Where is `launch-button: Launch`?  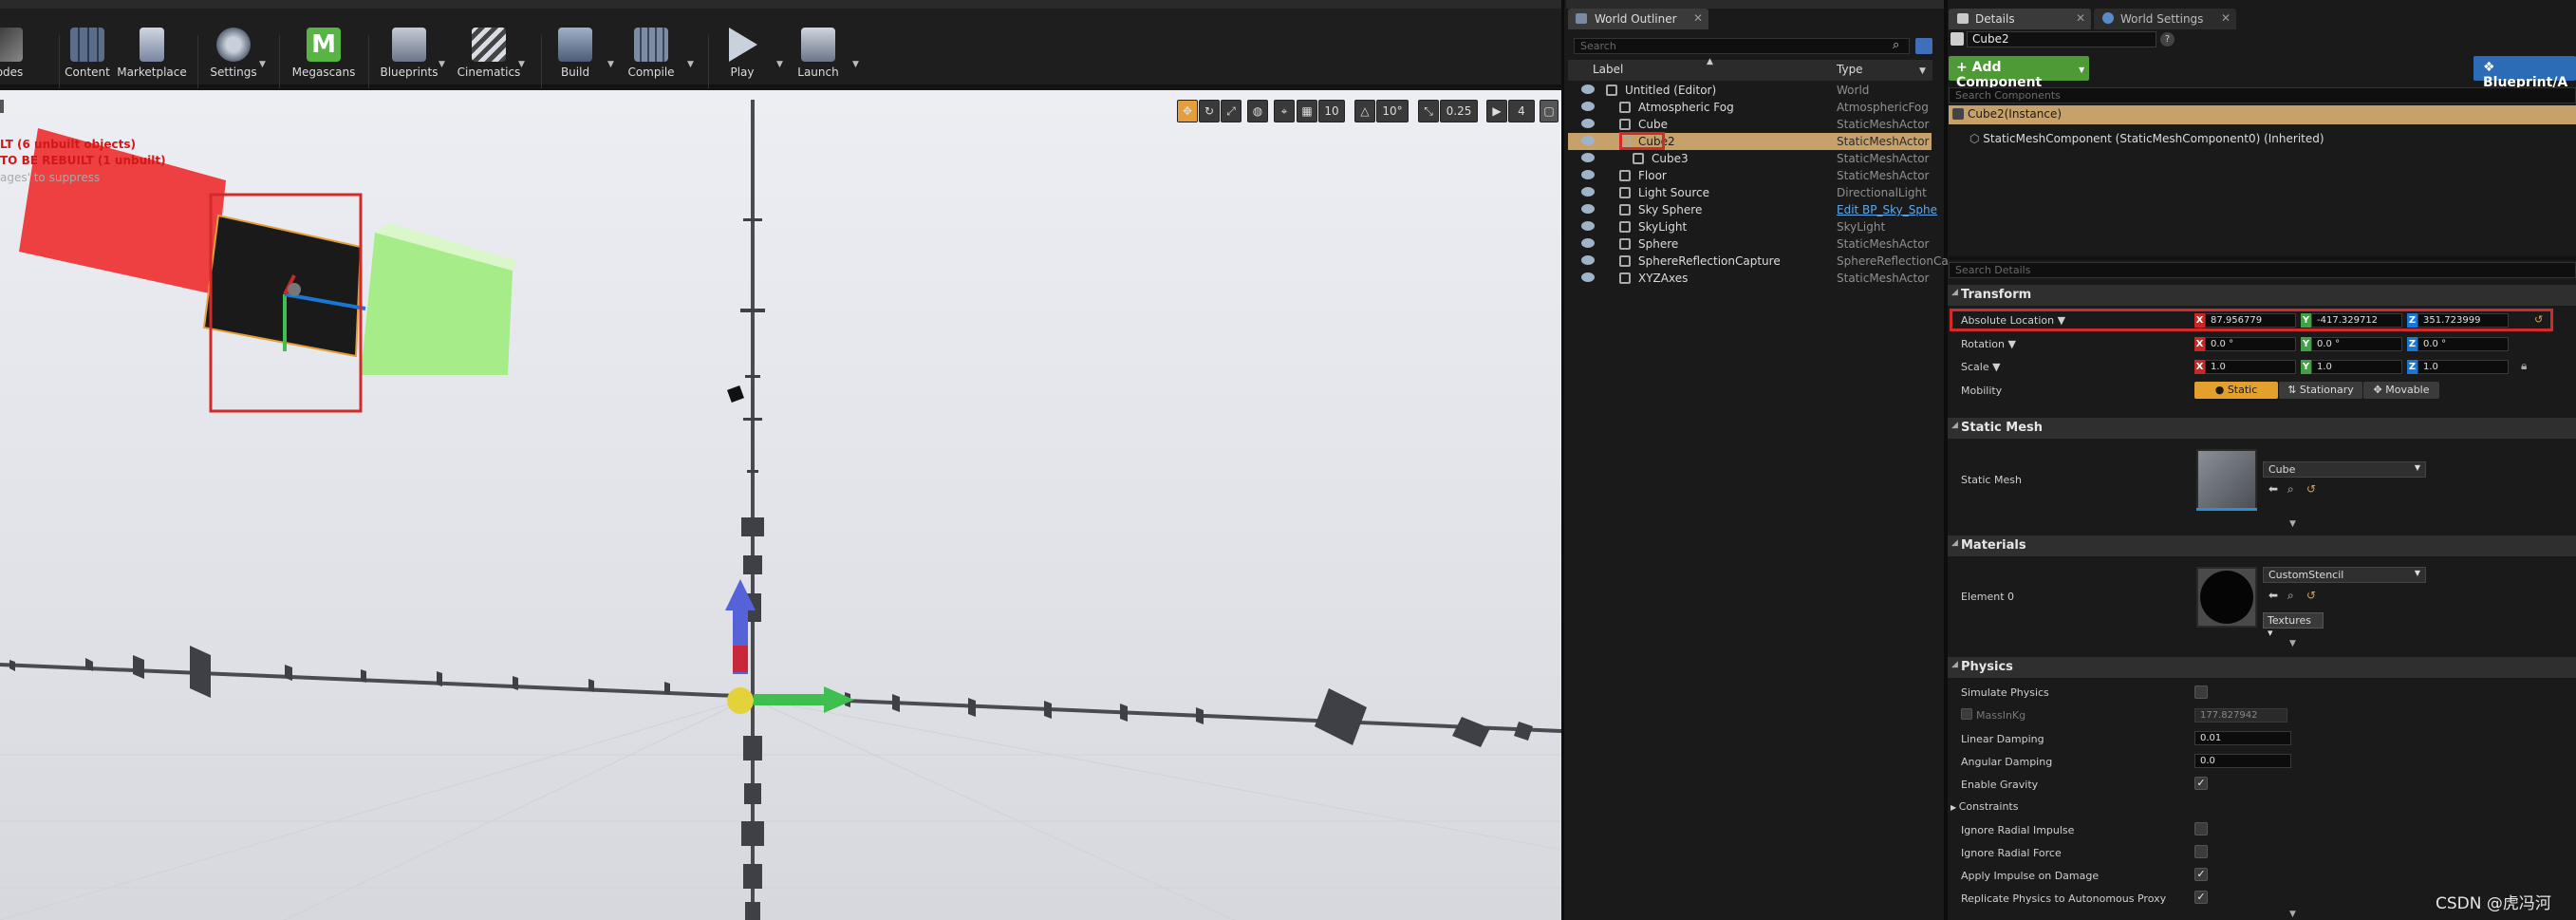
launch-button: Launch is located at coordinates (819, 61).